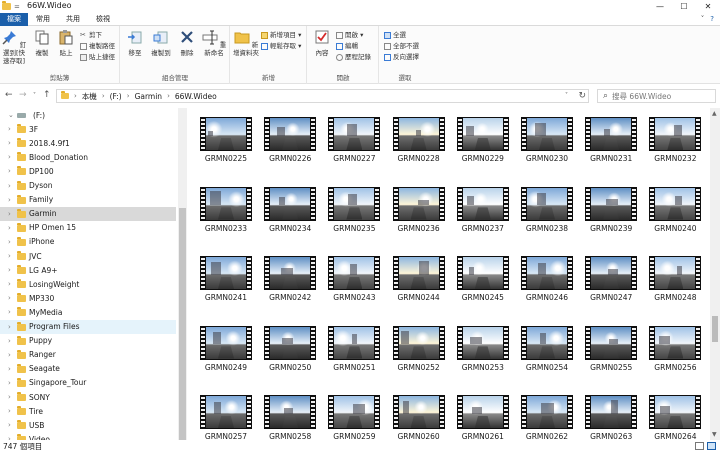  Describe the element at coordinates (97, 46) in the screenshot. I see `copy-path-button: 複製路徑` at that location.